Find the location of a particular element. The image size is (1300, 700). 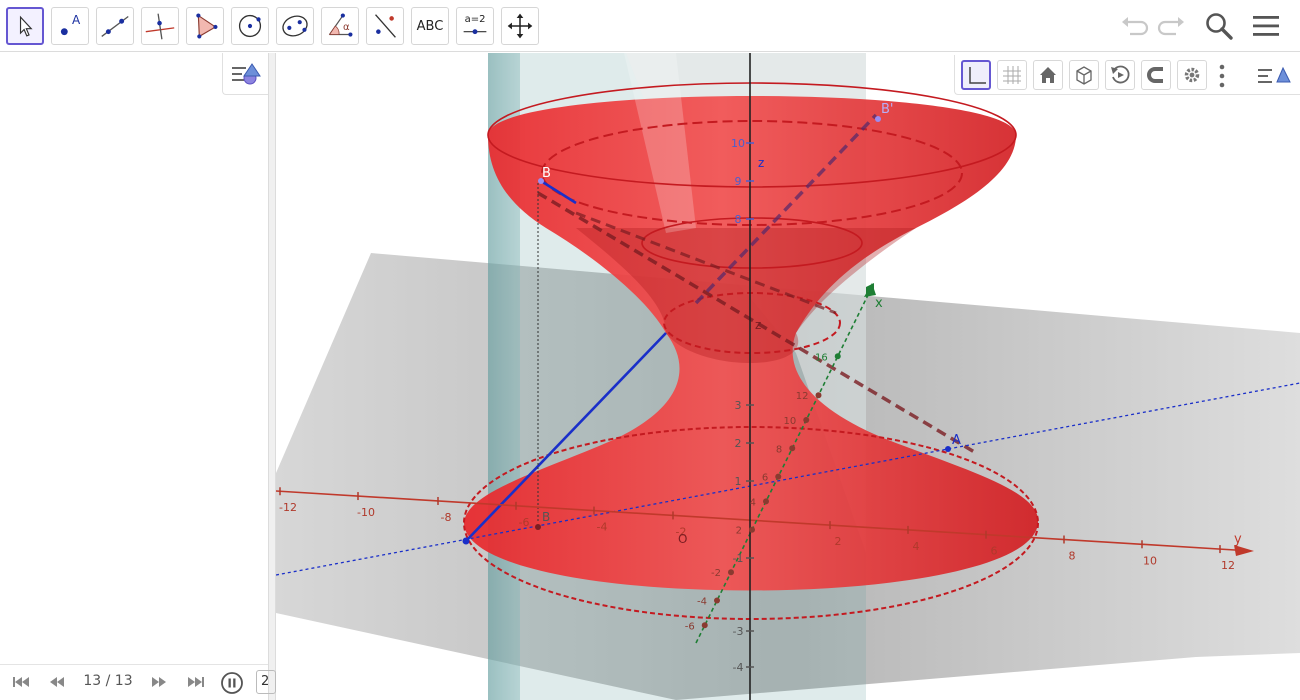

arrow-cursor-icon is located at coordinates (26, 26).